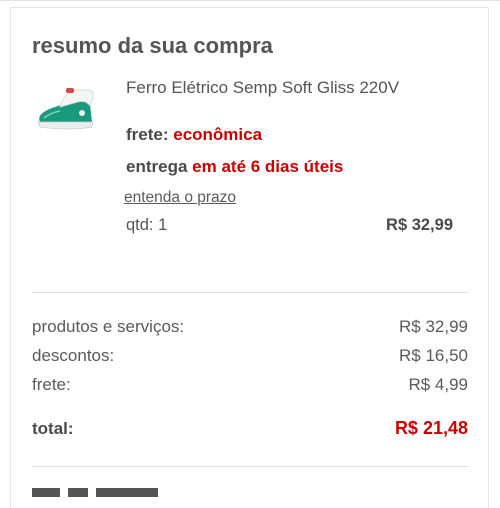 The height and width of the screenshot is (508, 500). Describe the element at coordinates (250, 0) in the screenshot. I see `top-border` at that location.